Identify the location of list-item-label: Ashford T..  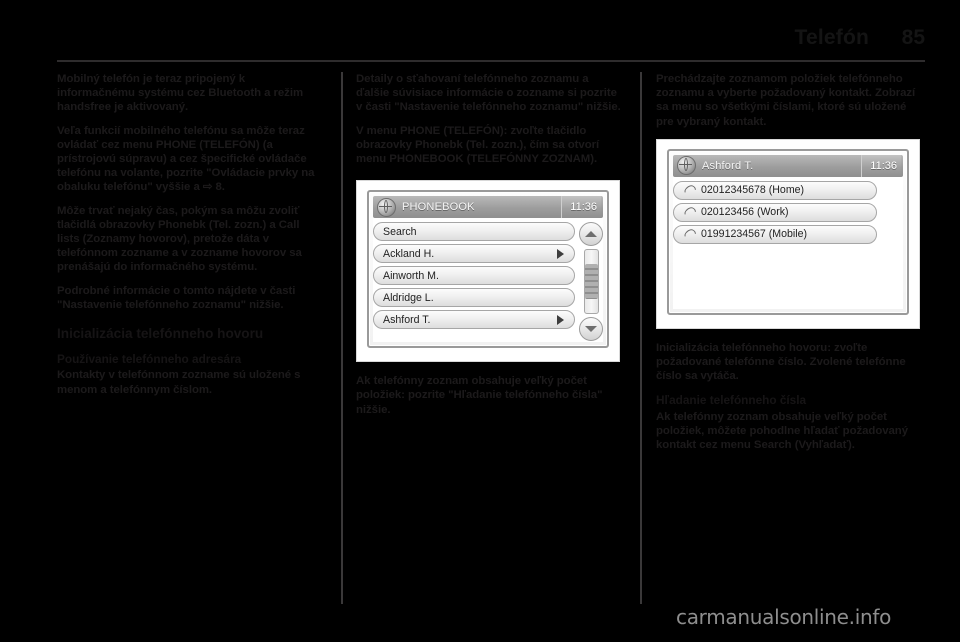
(407, 319).